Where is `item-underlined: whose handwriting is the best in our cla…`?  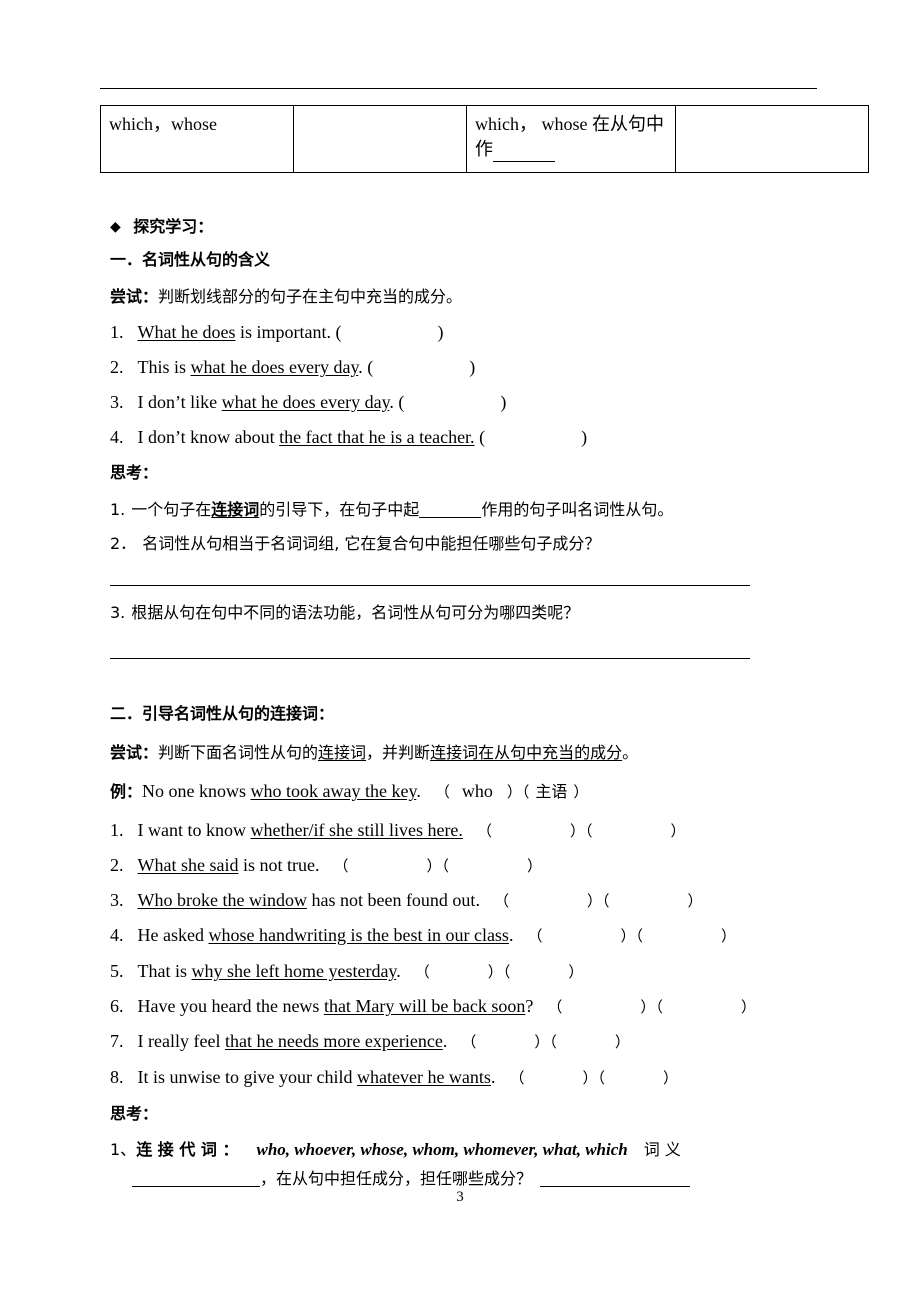 item-underlined: whose handwriting is the best in our cla… is located at coordinates (358, 935).